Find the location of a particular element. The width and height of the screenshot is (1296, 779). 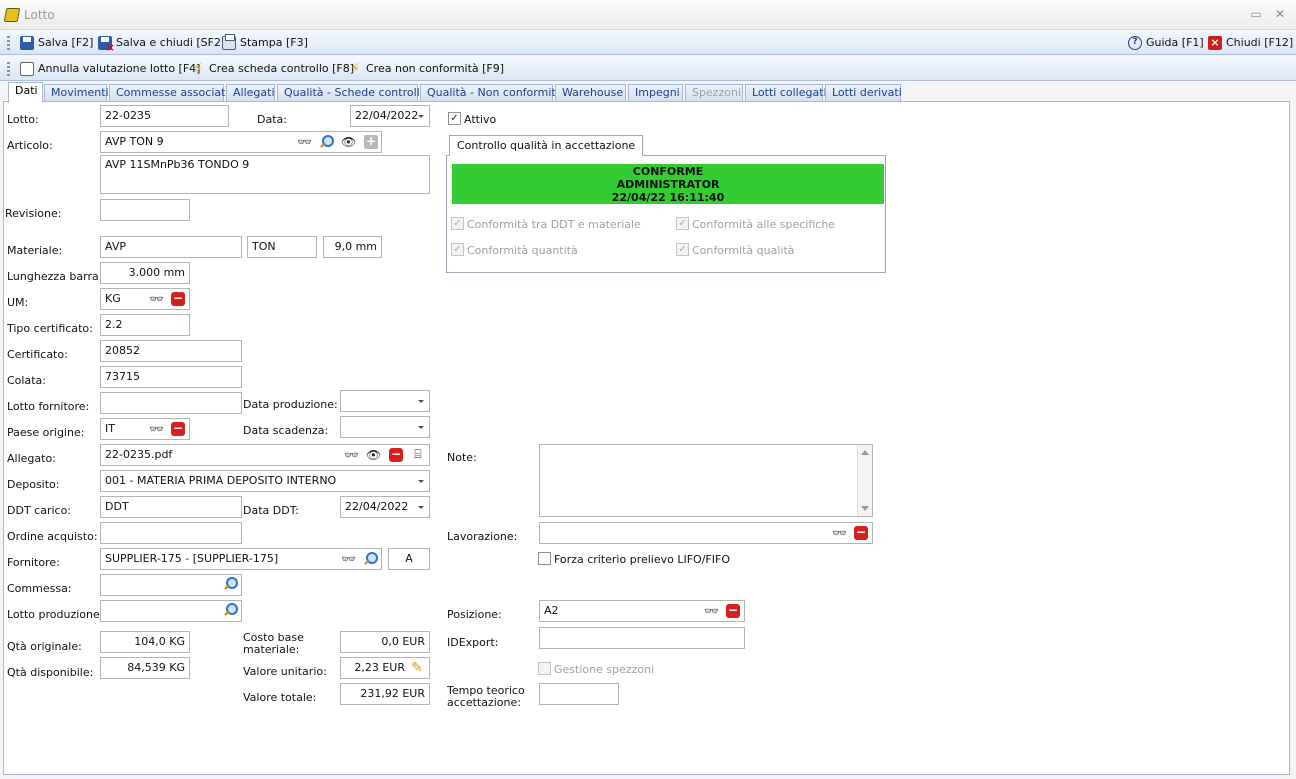

ordine-acquisto-field is located at coordinates (171, 533).